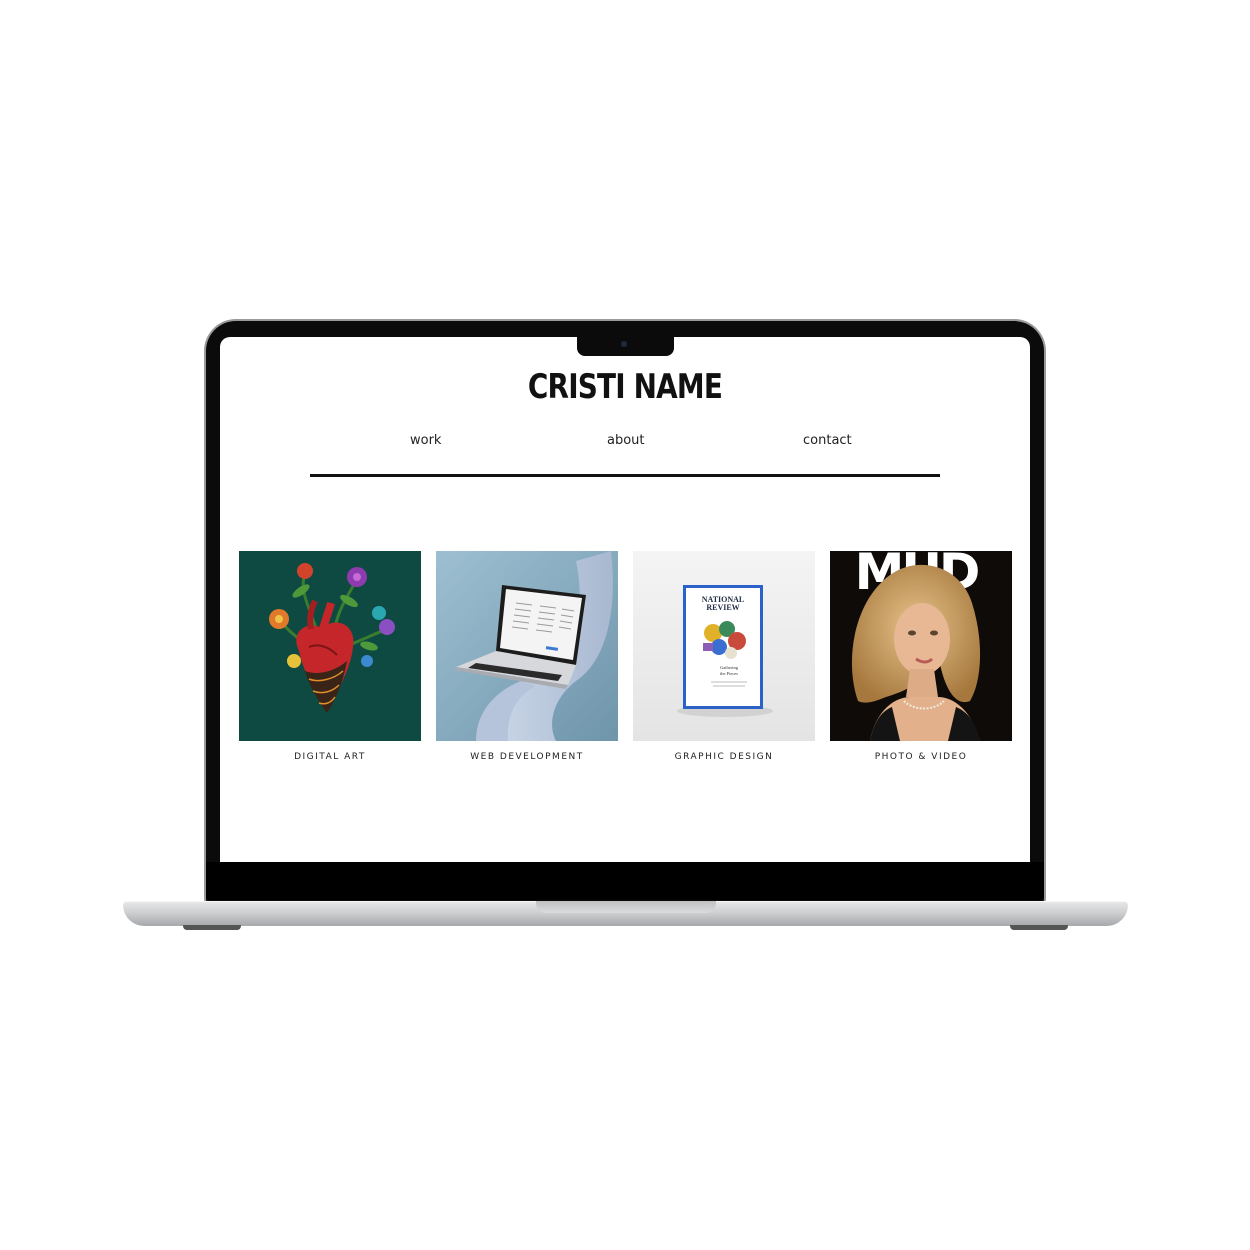 The width and height of the screenshot is (1250, 1250). I want to click on laptop-opening-notch, so click(626, 907).